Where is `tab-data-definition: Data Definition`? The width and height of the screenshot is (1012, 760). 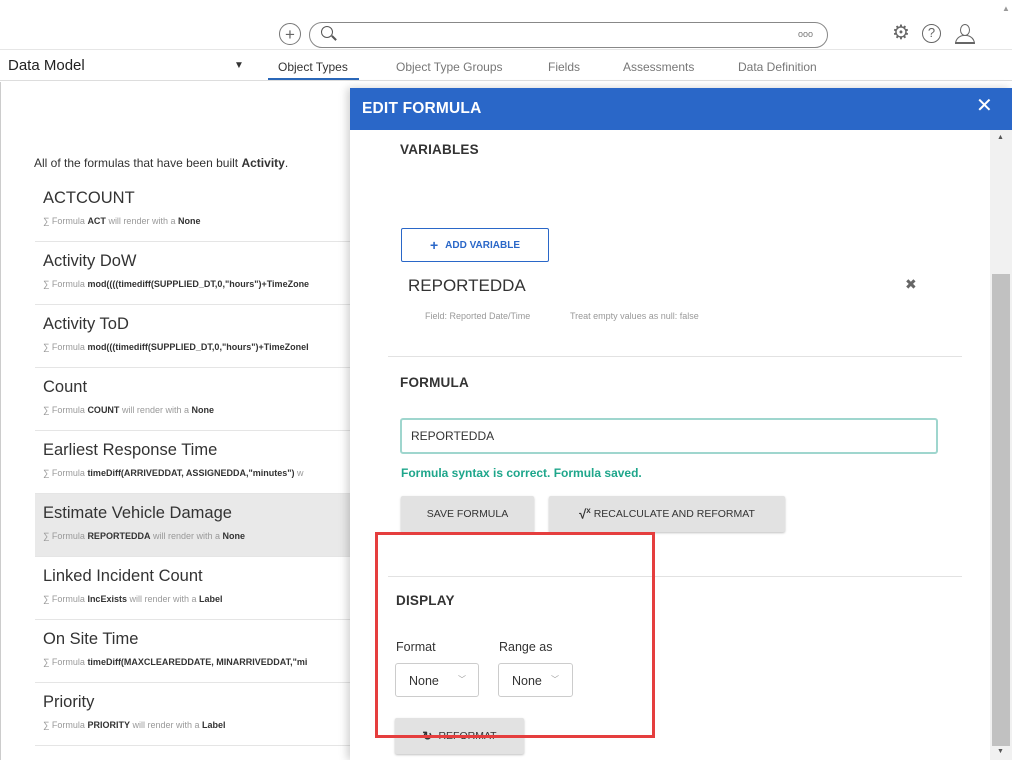
tab-data-definition: Data Definition is located at coordinates (777, 67).